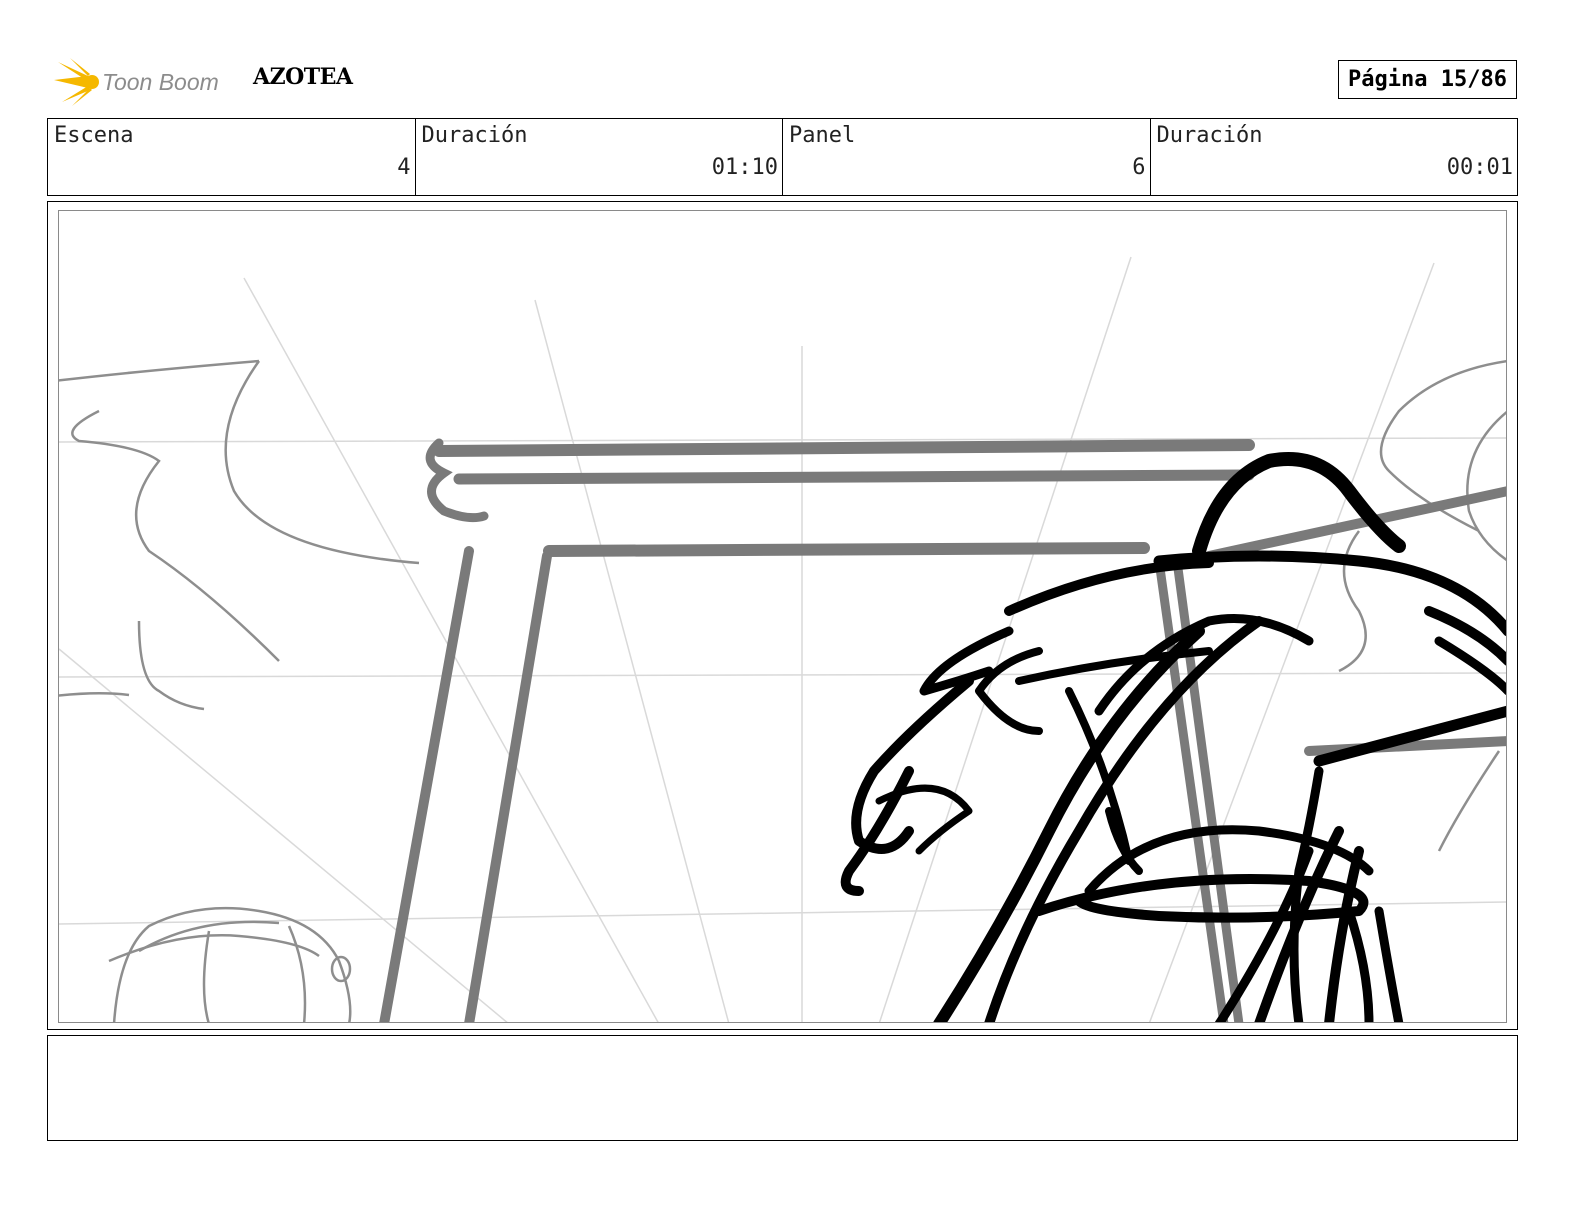  I want to click on panel-cell: Panel 6, so click(967, 157).